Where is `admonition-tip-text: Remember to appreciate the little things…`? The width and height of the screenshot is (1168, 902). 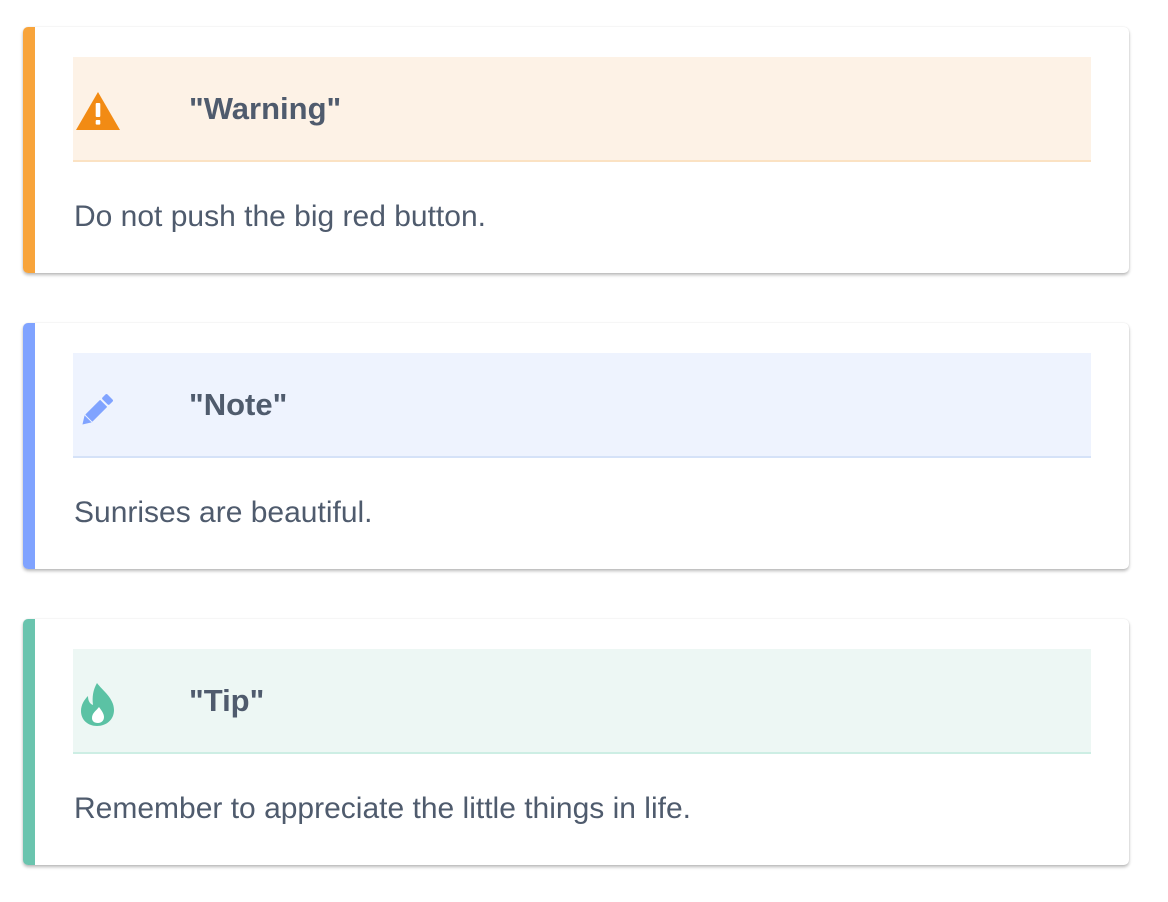 admonition-tip-text: Remember to appreciate the little things… is located at coordinates (382, 808).